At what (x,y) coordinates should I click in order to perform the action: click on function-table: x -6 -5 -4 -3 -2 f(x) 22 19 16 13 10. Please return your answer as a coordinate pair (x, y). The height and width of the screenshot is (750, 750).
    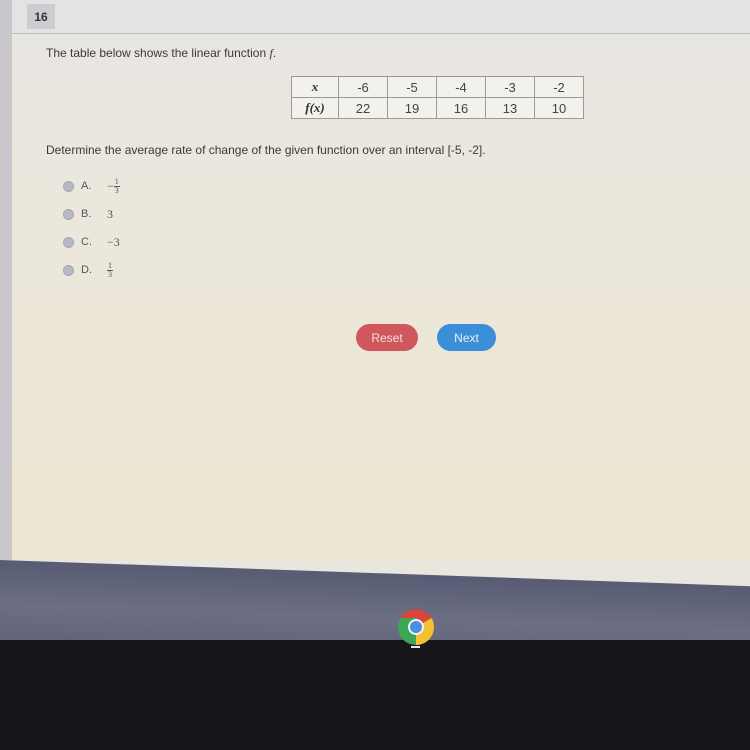
    Looking at the image, I should click on (437, 97).